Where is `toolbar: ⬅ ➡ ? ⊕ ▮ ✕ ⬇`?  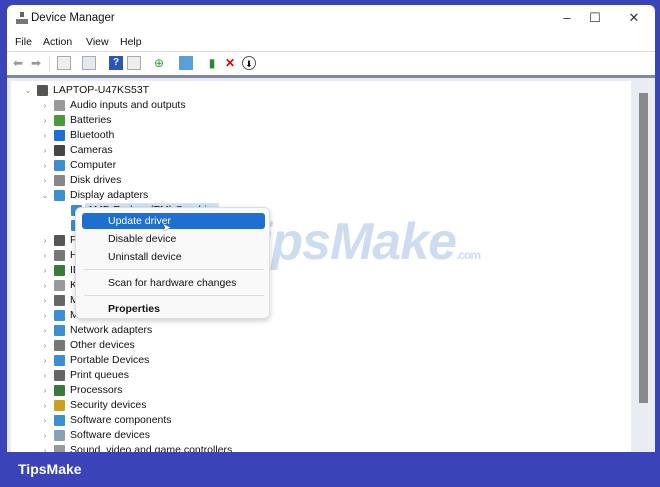
toolbar: ⬅ ➡ ? ⊕ ▮ ✕ ⬇ is located at coordinates (331, 63).